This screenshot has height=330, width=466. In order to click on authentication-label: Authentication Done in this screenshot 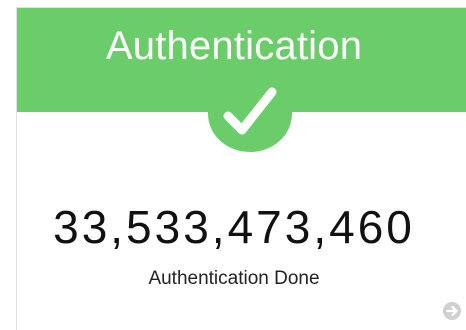, I will do `click(234, 278)`.